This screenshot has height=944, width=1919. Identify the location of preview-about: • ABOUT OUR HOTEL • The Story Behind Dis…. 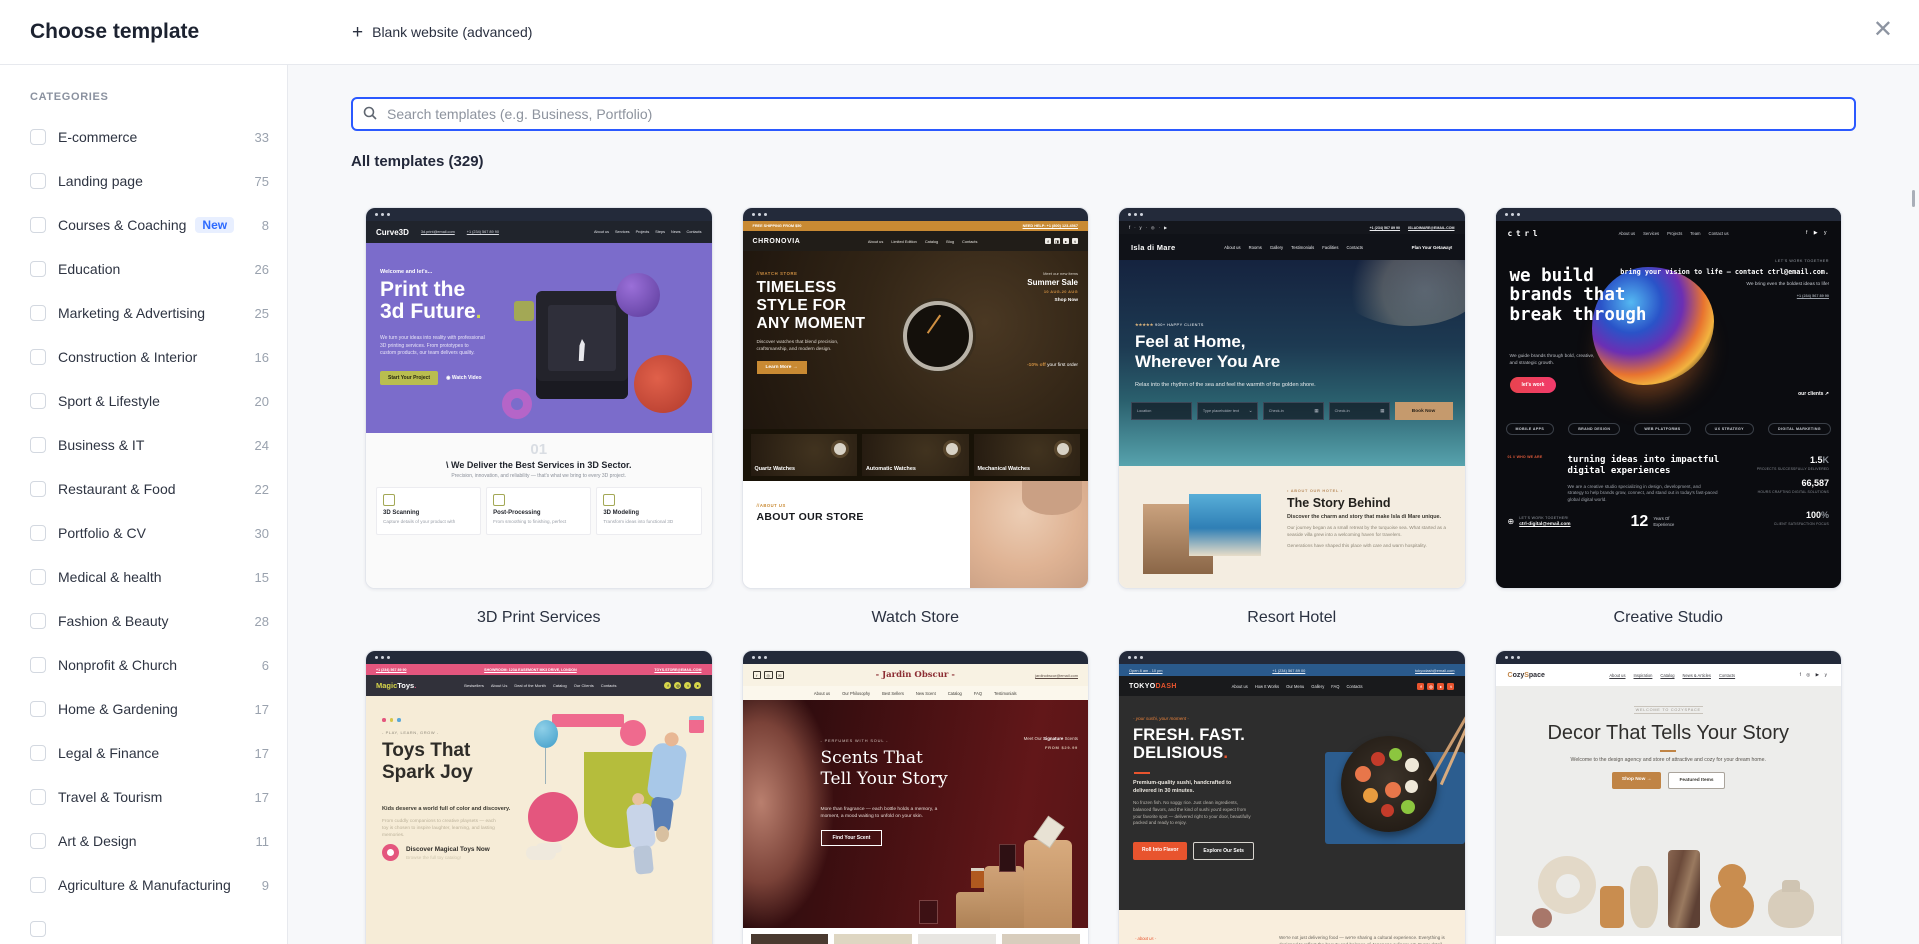
(1292, 527).